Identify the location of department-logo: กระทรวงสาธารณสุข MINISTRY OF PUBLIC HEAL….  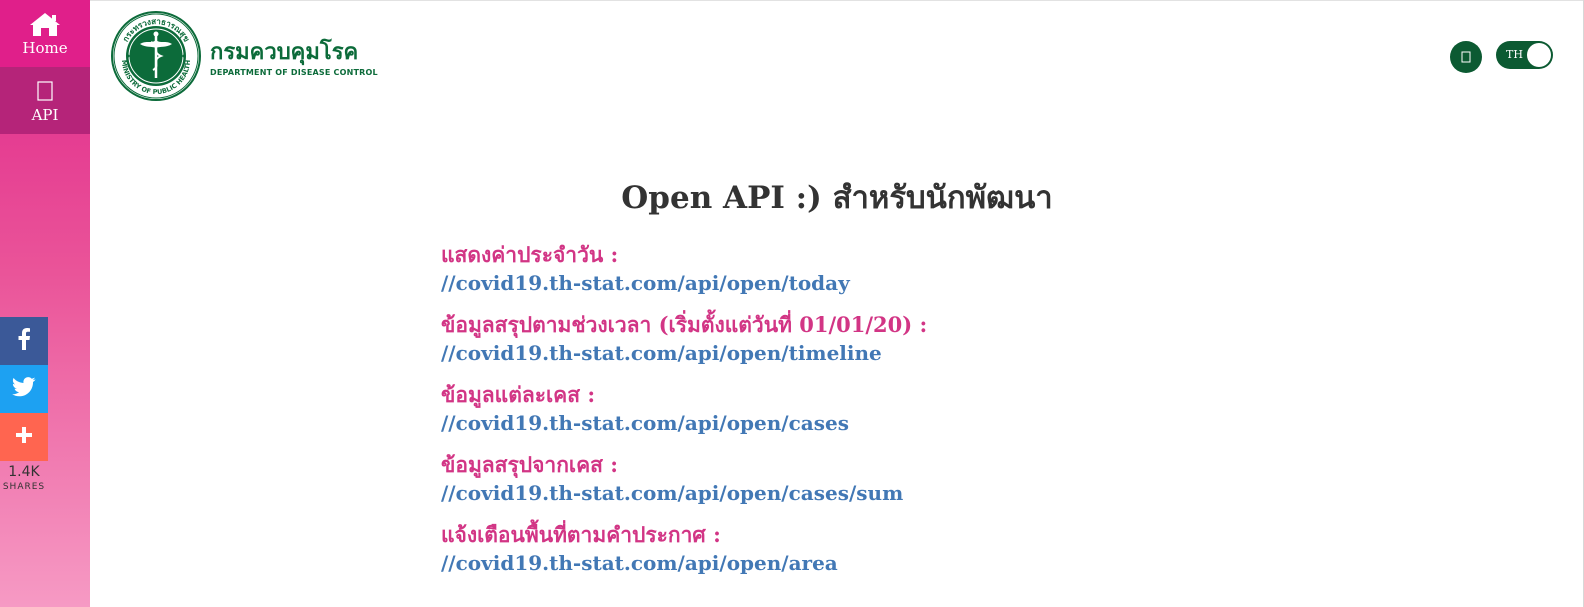
(244, 58).